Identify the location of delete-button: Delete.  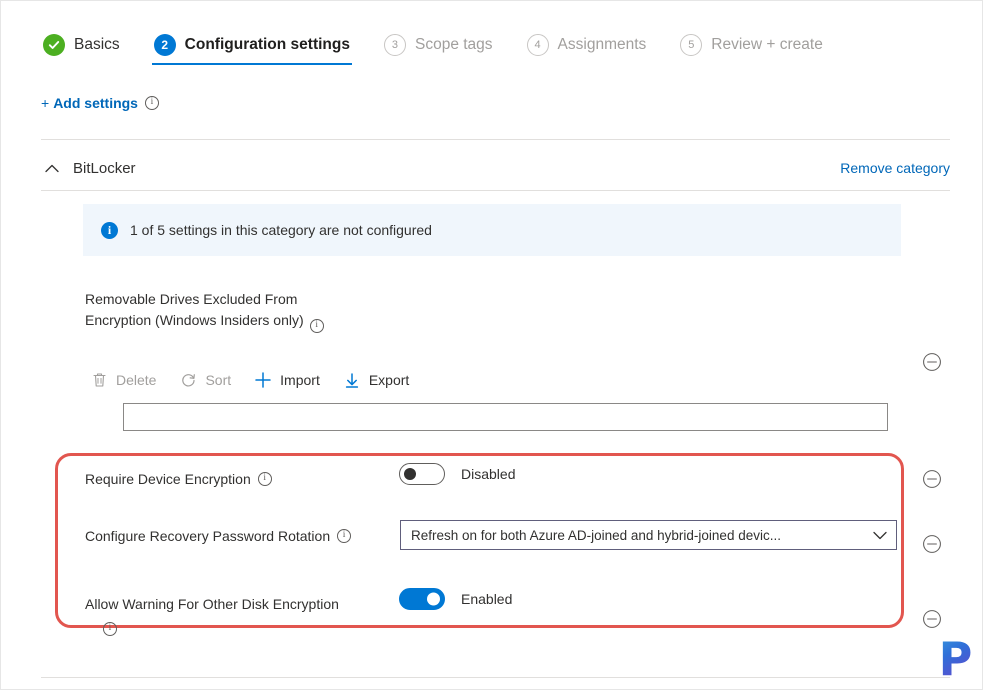
(122, 380).